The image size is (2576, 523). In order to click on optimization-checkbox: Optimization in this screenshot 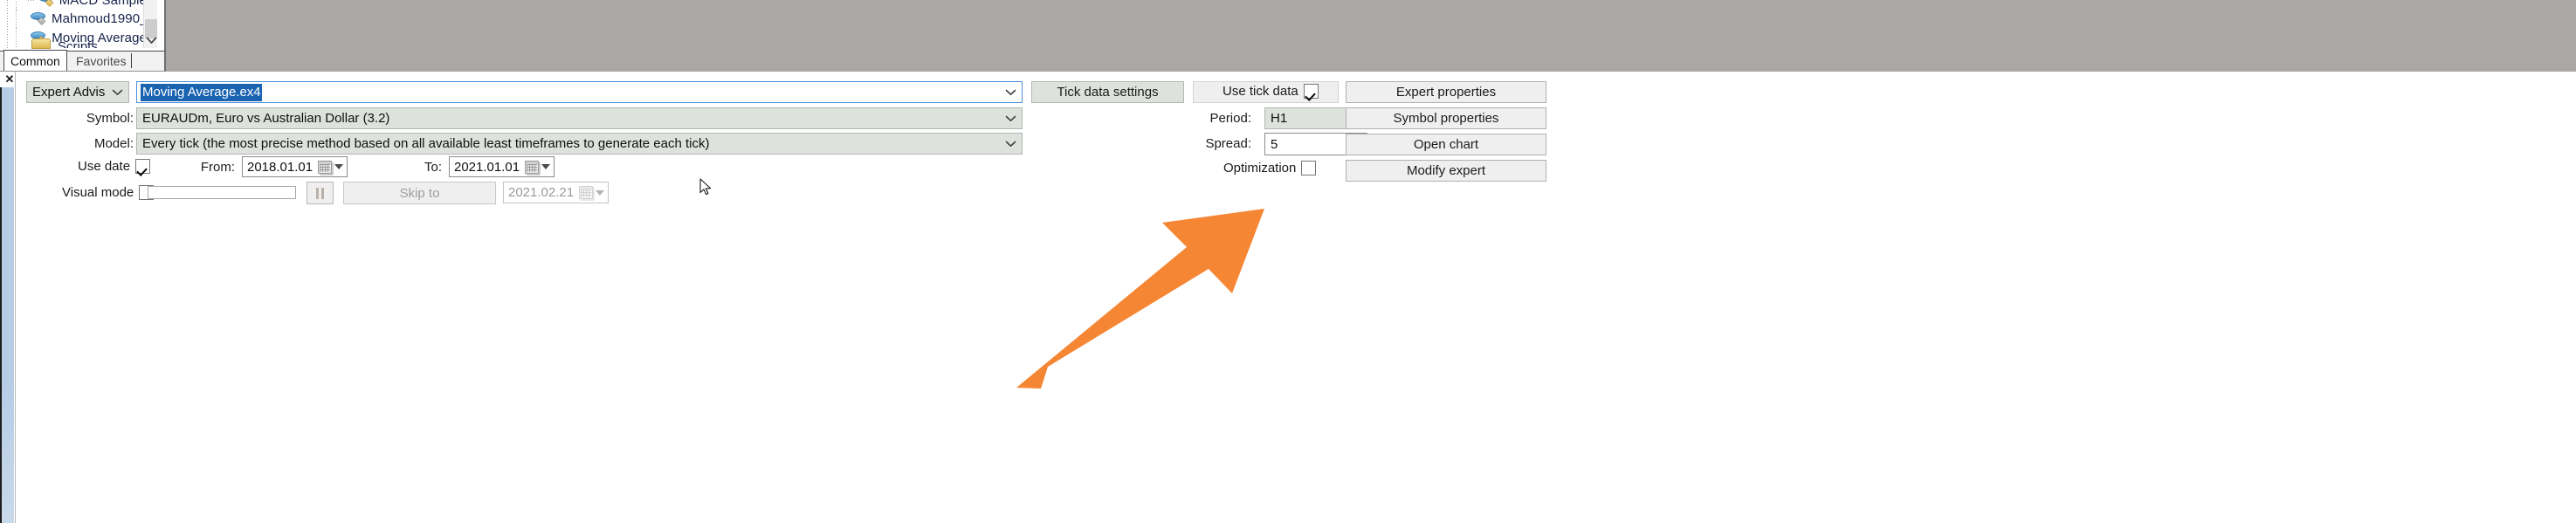, I will do `click(1270, 168)`.